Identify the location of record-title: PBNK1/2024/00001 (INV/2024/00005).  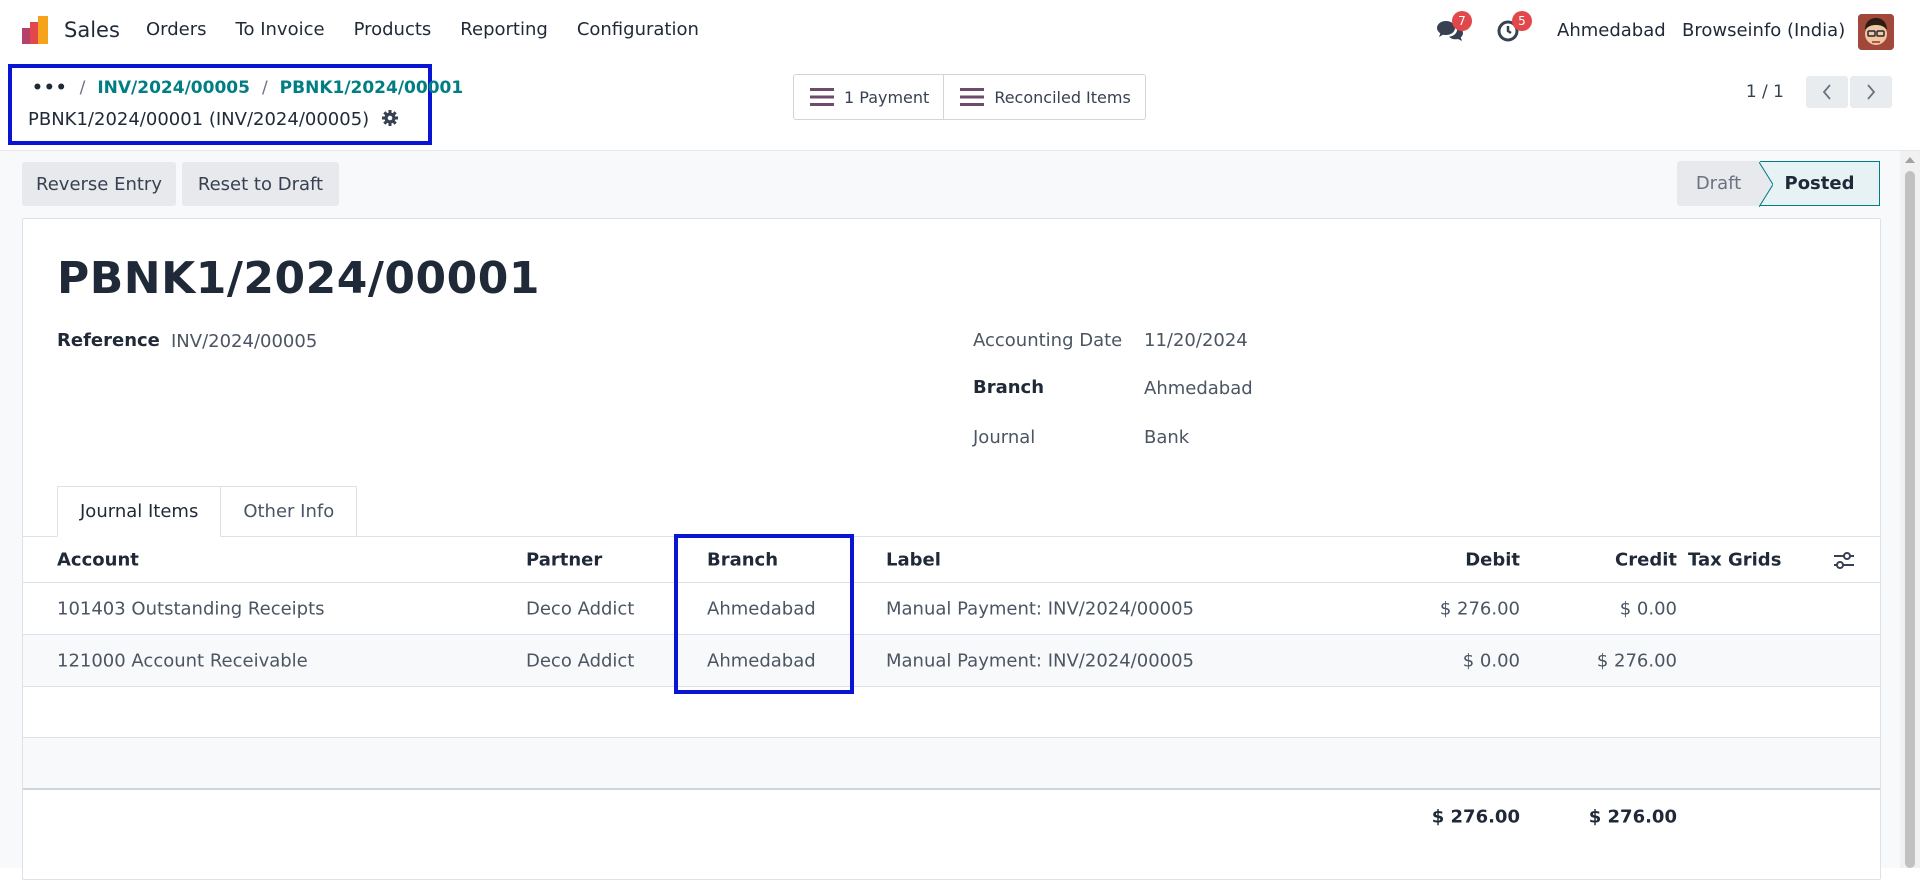
(213, 119).